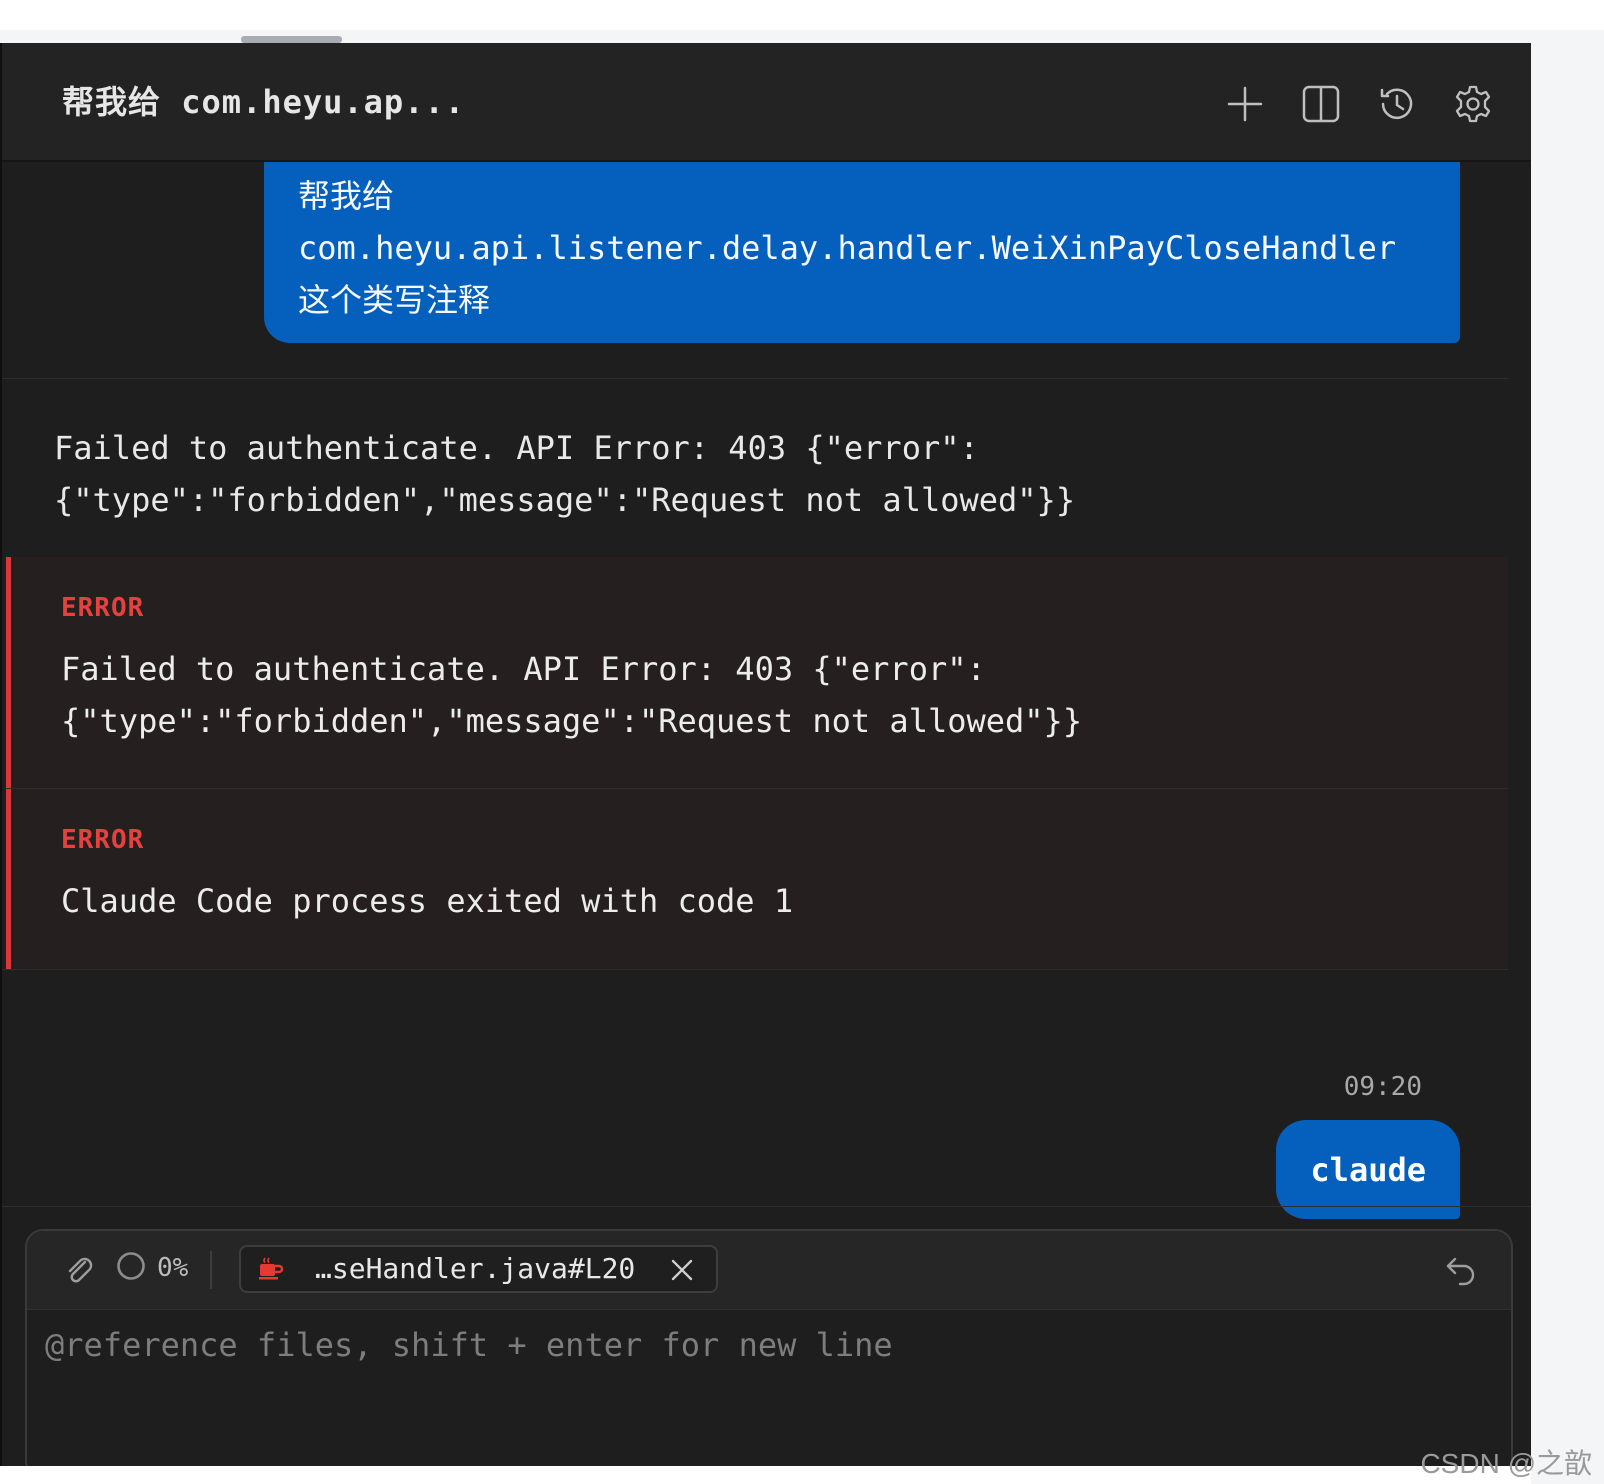  I want to click on new-chat-button, so click(1245, 104).